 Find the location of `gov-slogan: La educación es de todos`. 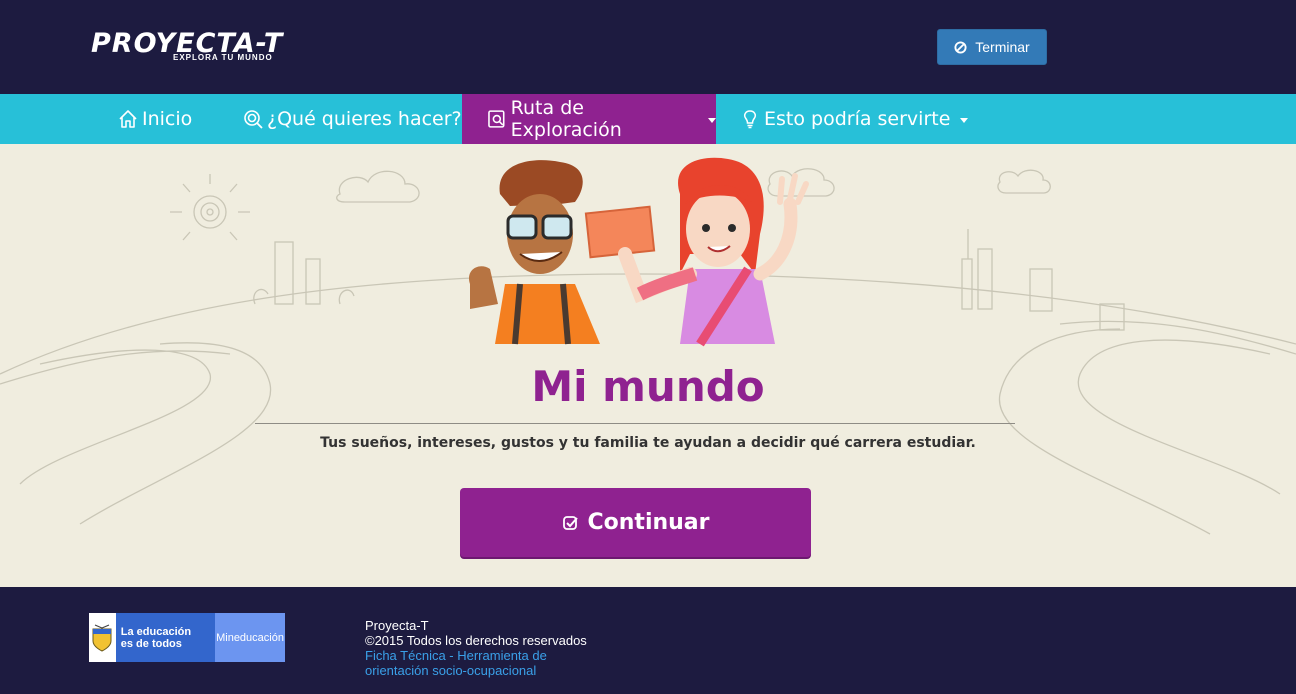

gov-slogan: La educación es de todos is located at coordinates (165, 637).